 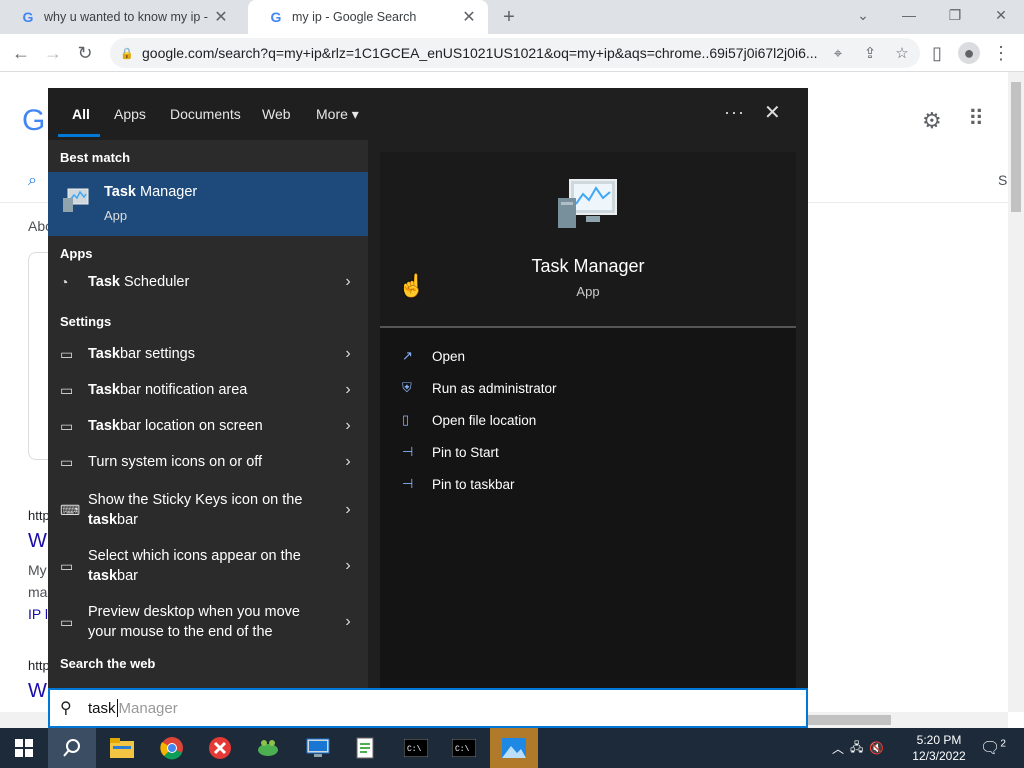 I want to click on minimize-icon: —, so click(x=909, y=15).